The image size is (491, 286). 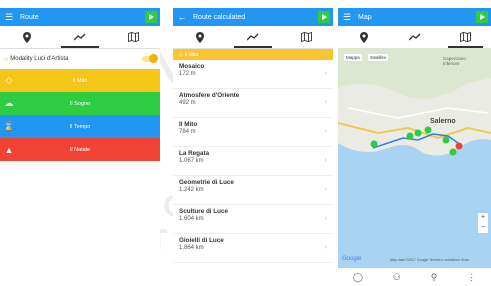 What do you see at coordinates (397, 277) in the screenshot?
I see `walk-icon: ⚇` at bounding box center [397, 277].